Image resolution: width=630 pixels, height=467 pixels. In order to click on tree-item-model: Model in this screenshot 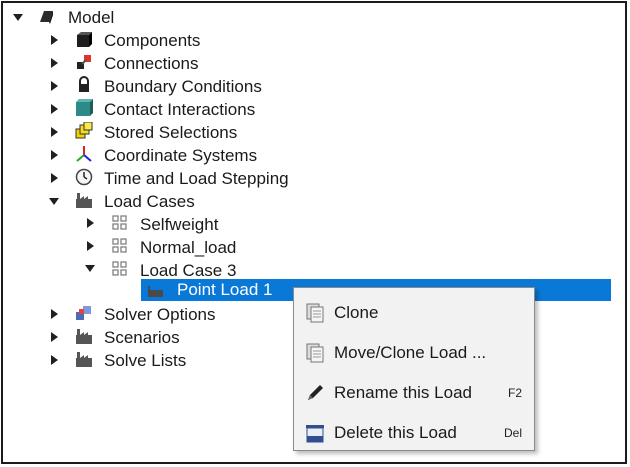, I will do `click(91, 18)`.